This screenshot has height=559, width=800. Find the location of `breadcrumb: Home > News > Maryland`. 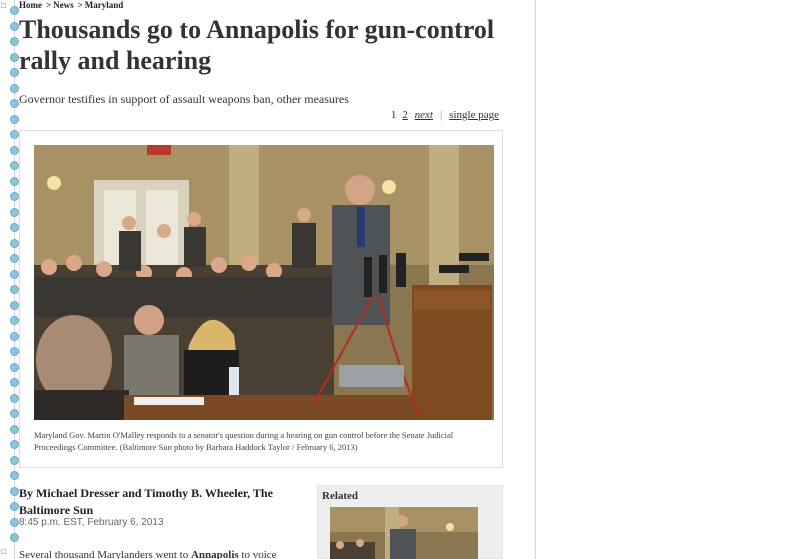

breadcrumb: Home > News > Maryland is located at coordinates (71, 5).